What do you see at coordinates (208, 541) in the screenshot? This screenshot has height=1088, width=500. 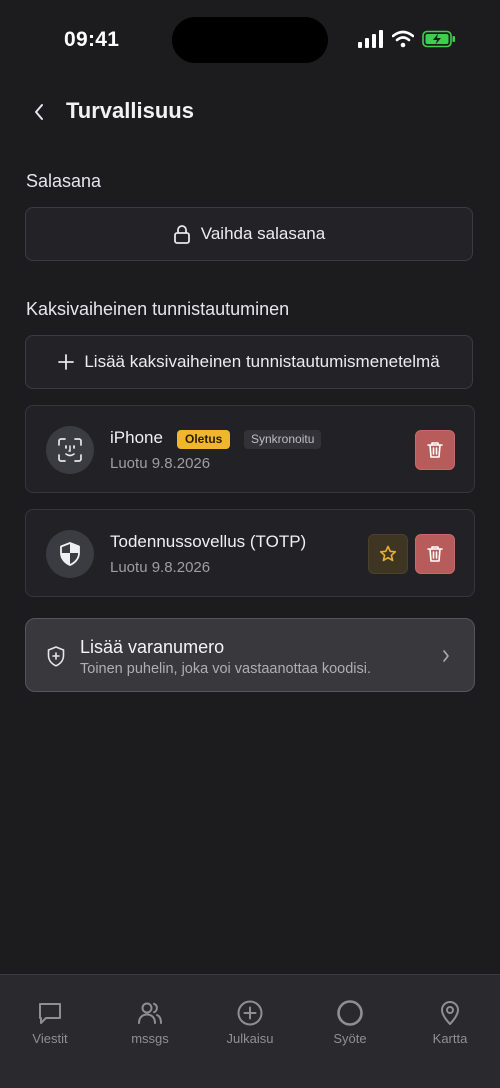 I see `method-name: Todennussovellus (TOTP)` at bounding box center [208, 541].